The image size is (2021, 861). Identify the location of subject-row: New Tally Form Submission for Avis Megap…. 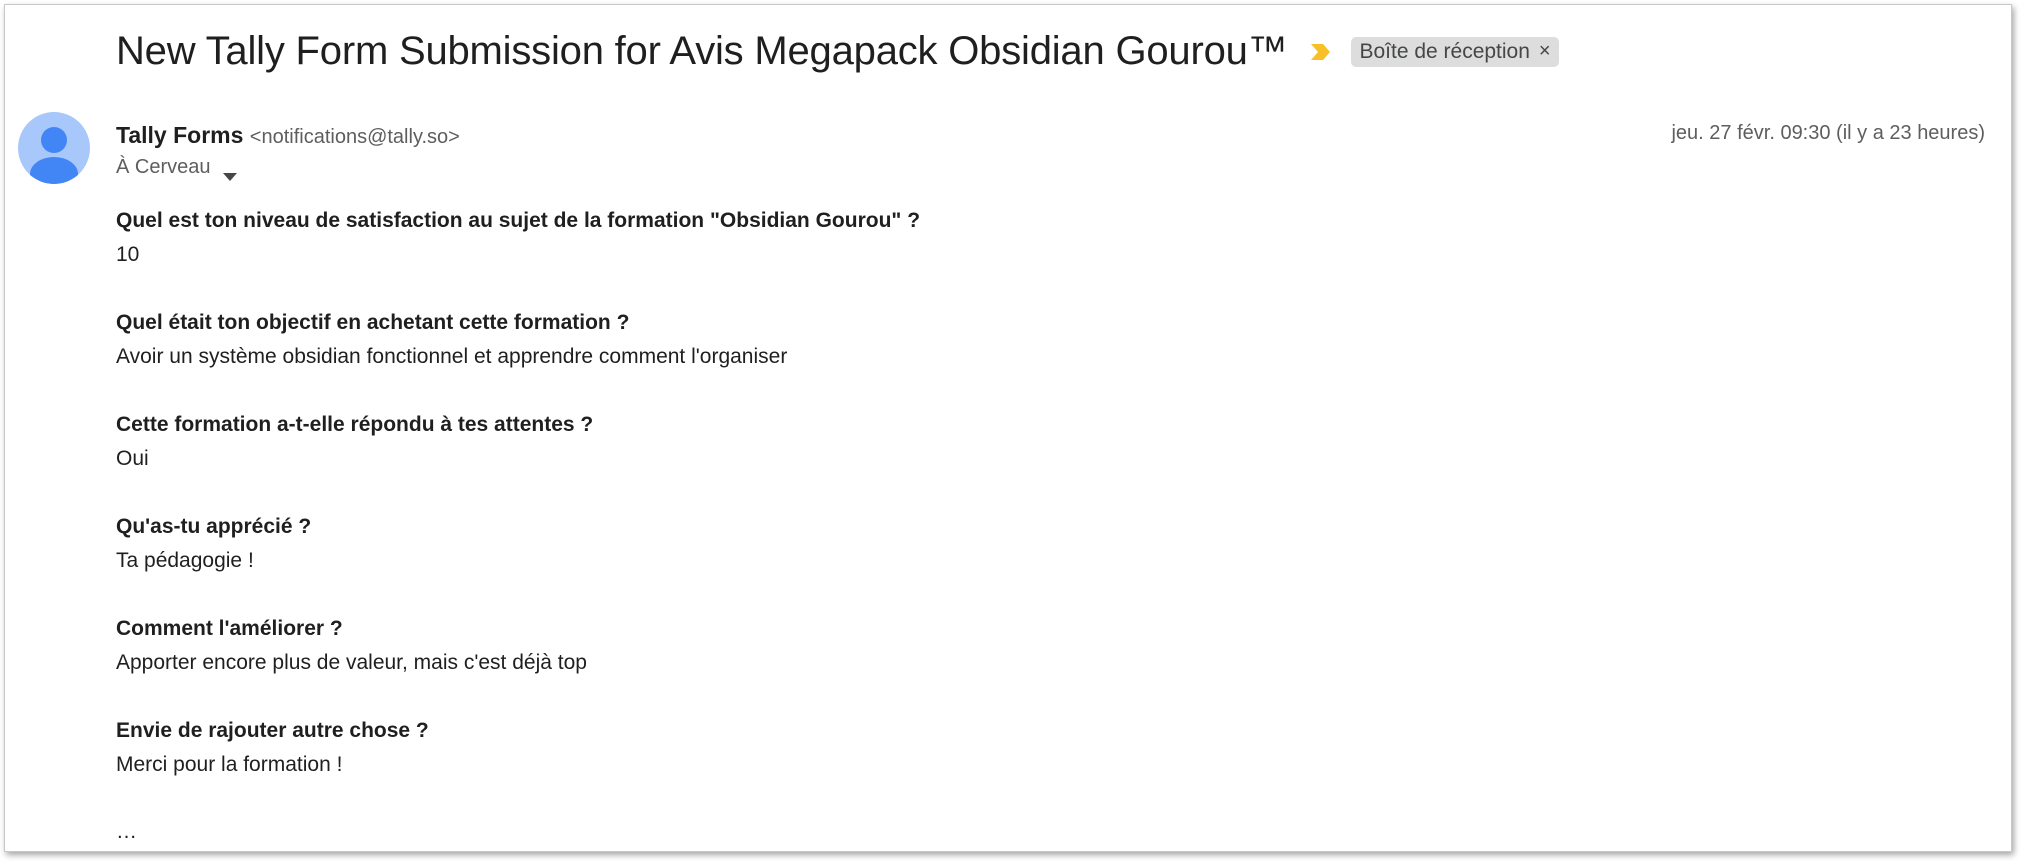
(837, 51).